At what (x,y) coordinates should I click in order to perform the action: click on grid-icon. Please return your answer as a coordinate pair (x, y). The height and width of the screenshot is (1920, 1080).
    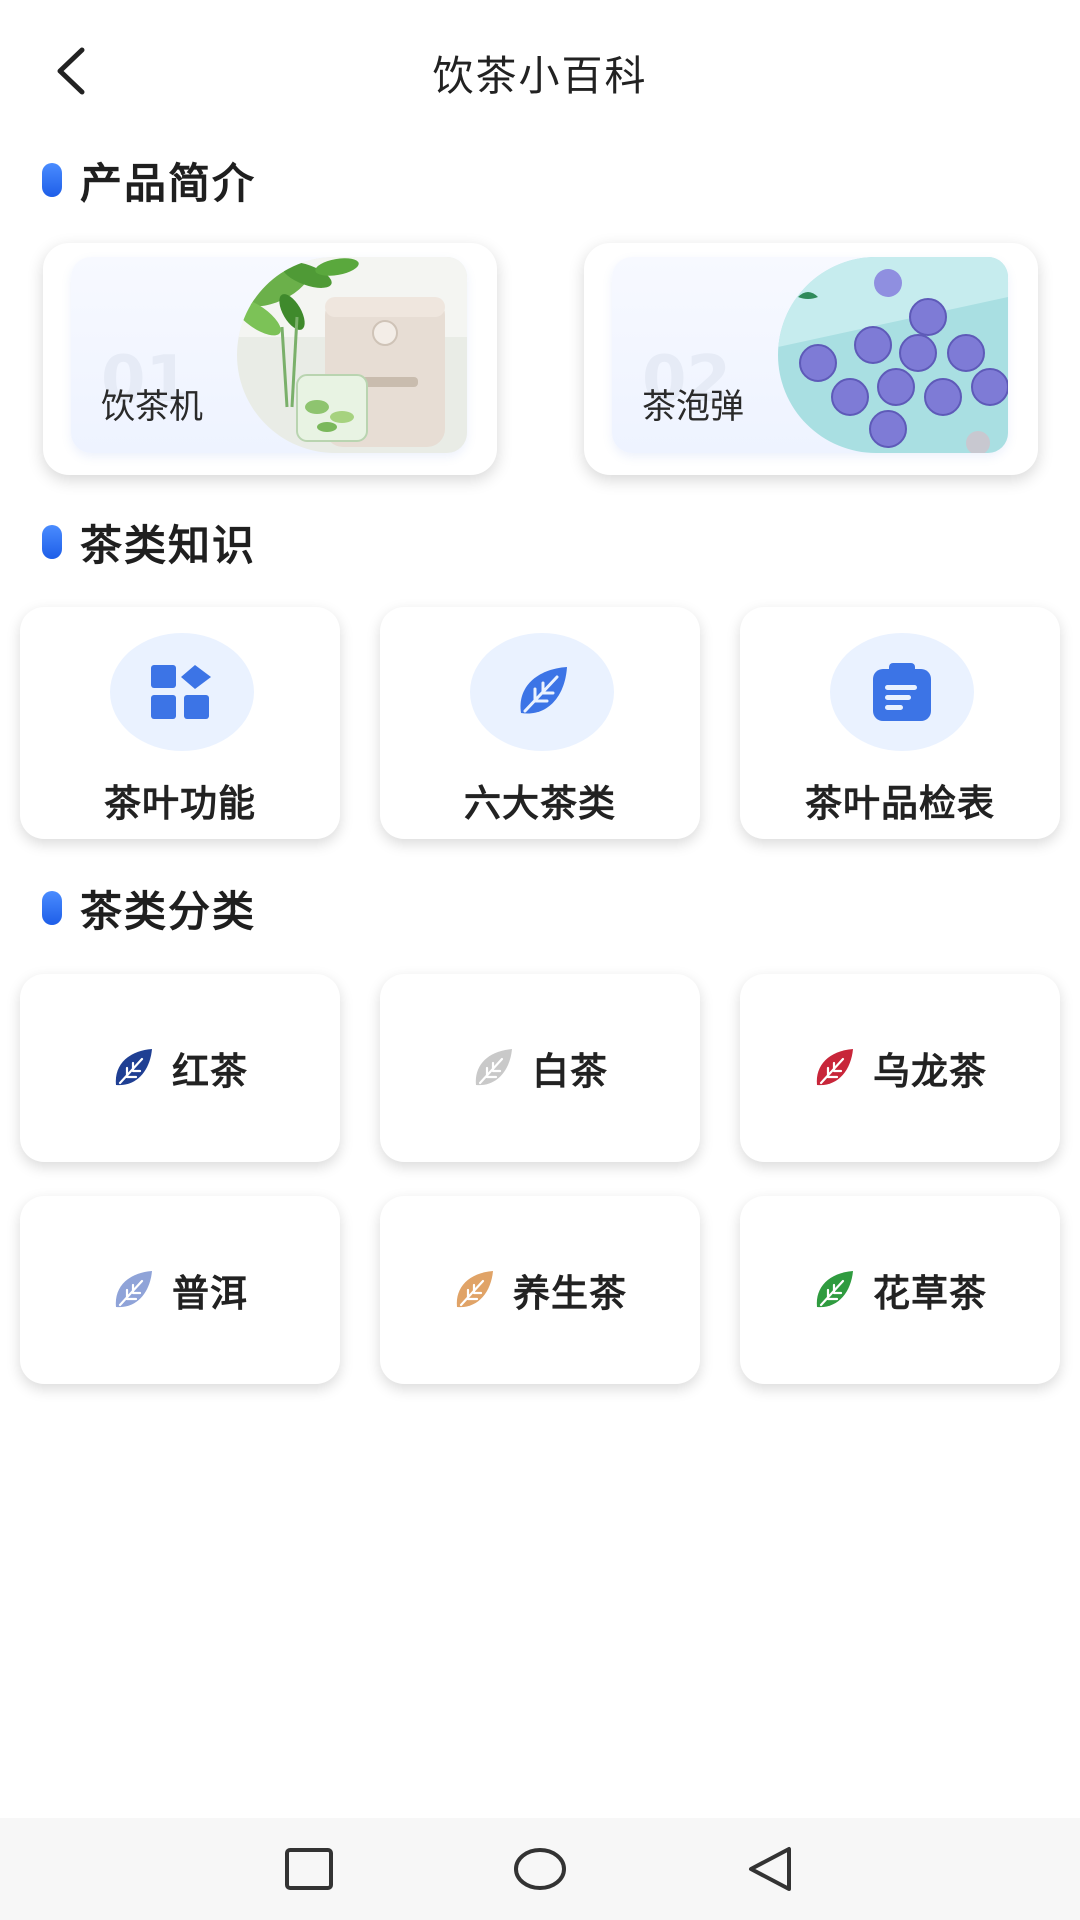
    Looking at the image, I should click on (181, 692).